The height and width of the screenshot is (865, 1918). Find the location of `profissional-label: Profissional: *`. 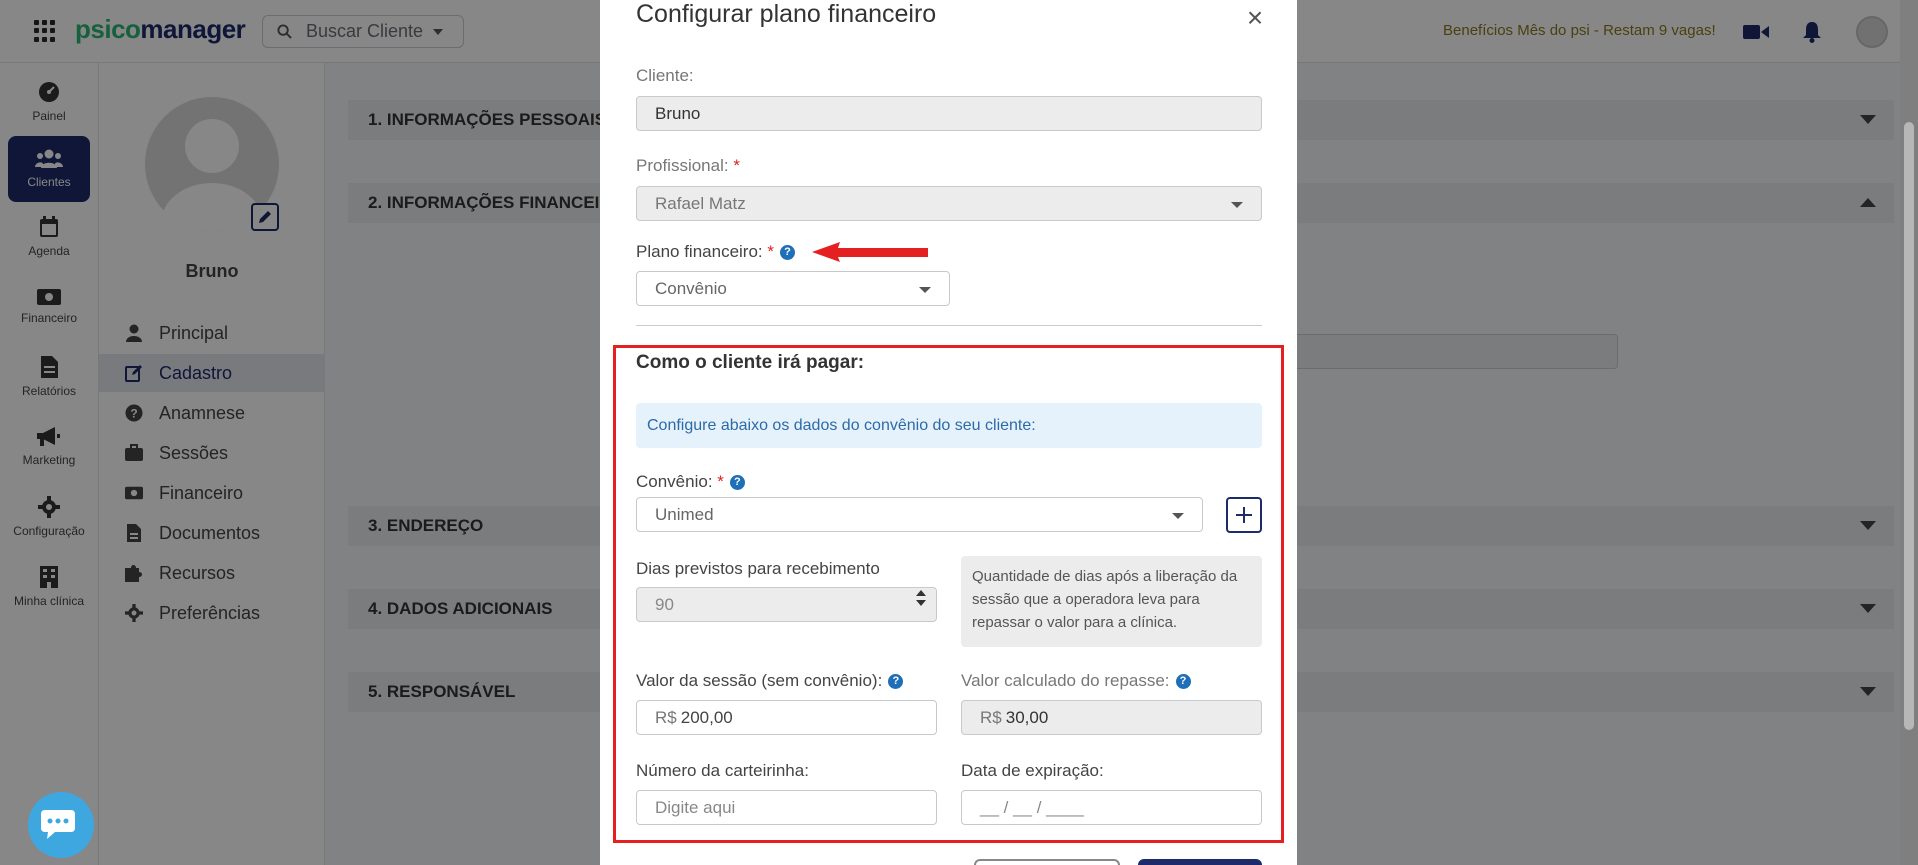

profissional-label: Profissional: * is located at coordinates (688, 165).